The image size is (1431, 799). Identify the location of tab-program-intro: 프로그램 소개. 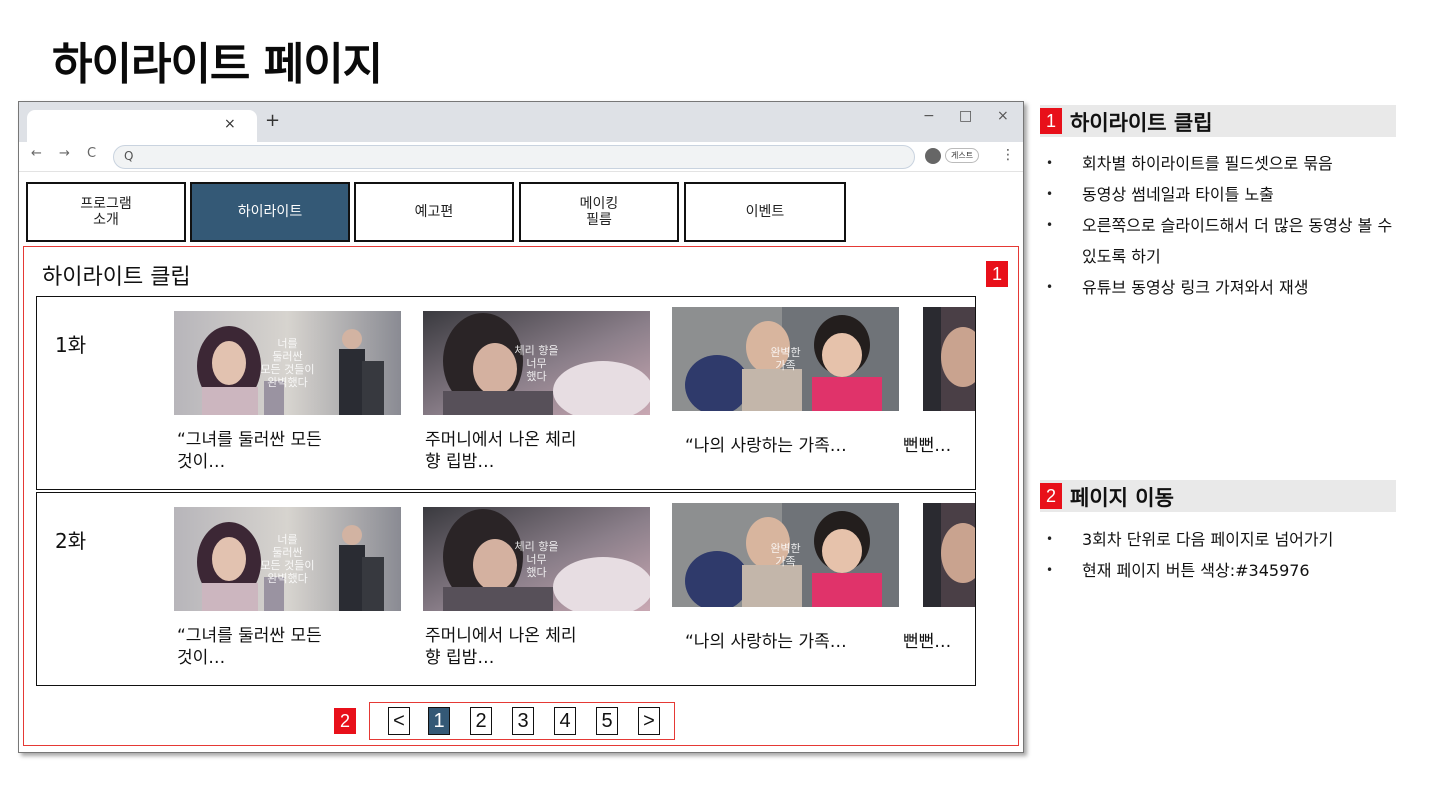
(106, 212).